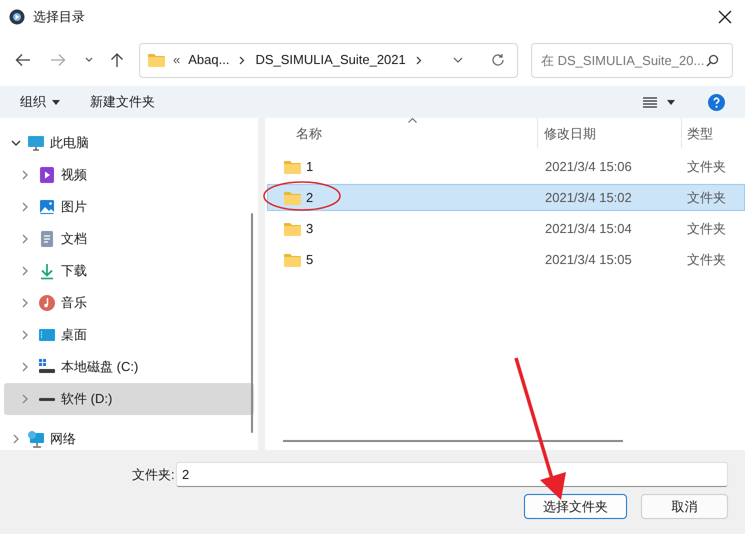 This screenshot has width=745, height=534. I want to click on date-cell-text: 2021/3/4 15:06, so click(588, 167).